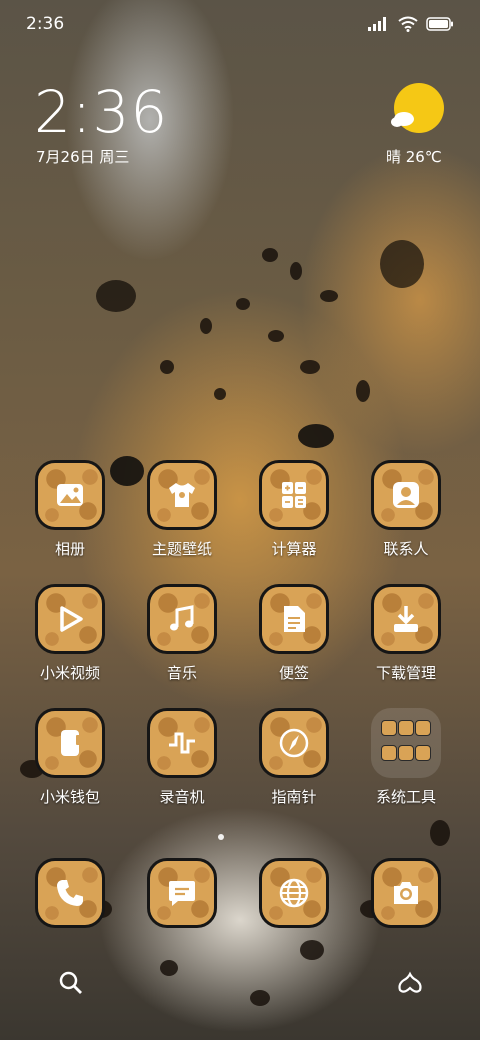  What do you see at coordinates (101, 112) in the screenshot?
I see `clock-widget-time: 2:36` at bounding box center [101, 112].